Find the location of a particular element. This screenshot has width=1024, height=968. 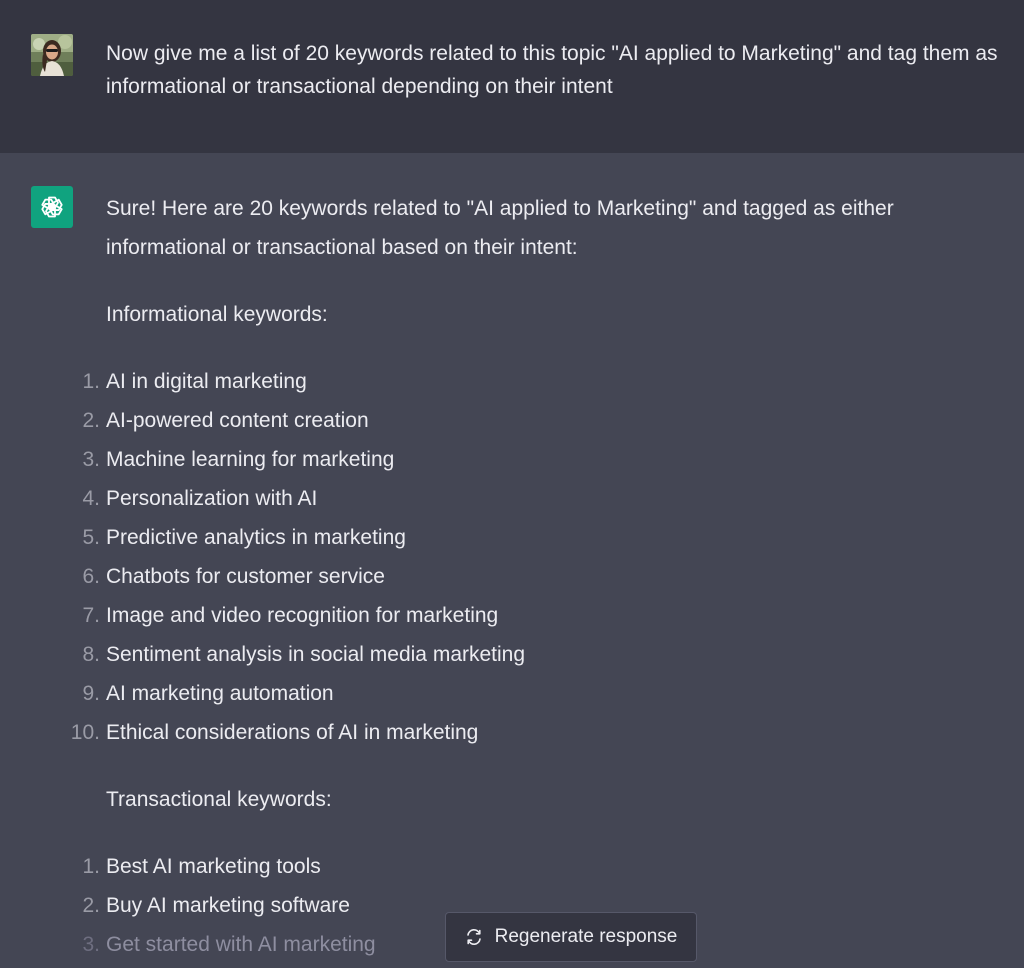

list-number: 7. is located at coordinates (91, 615).